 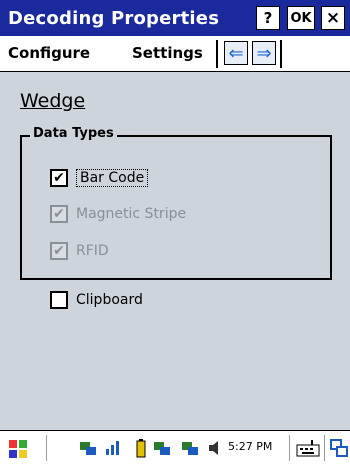 I want to click on menu-configure: Configure, so click(x=49, y=53).